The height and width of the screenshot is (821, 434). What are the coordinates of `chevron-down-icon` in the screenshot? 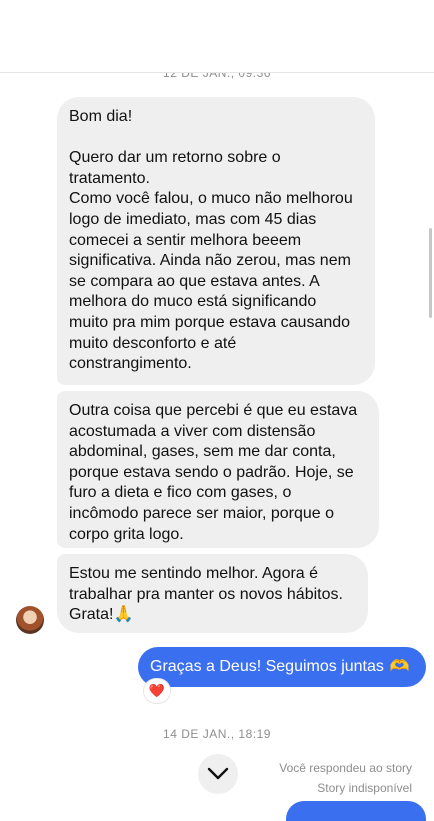 It's located at (218, 773).